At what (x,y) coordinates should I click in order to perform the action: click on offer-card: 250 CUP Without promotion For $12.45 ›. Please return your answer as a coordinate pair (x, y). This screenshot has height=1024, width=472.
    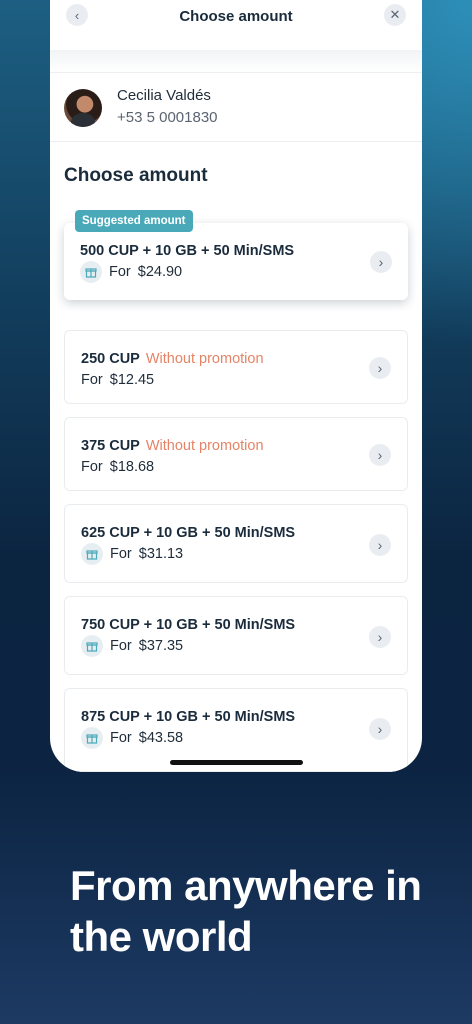
    Looking at the image, I should click on (236, 367).